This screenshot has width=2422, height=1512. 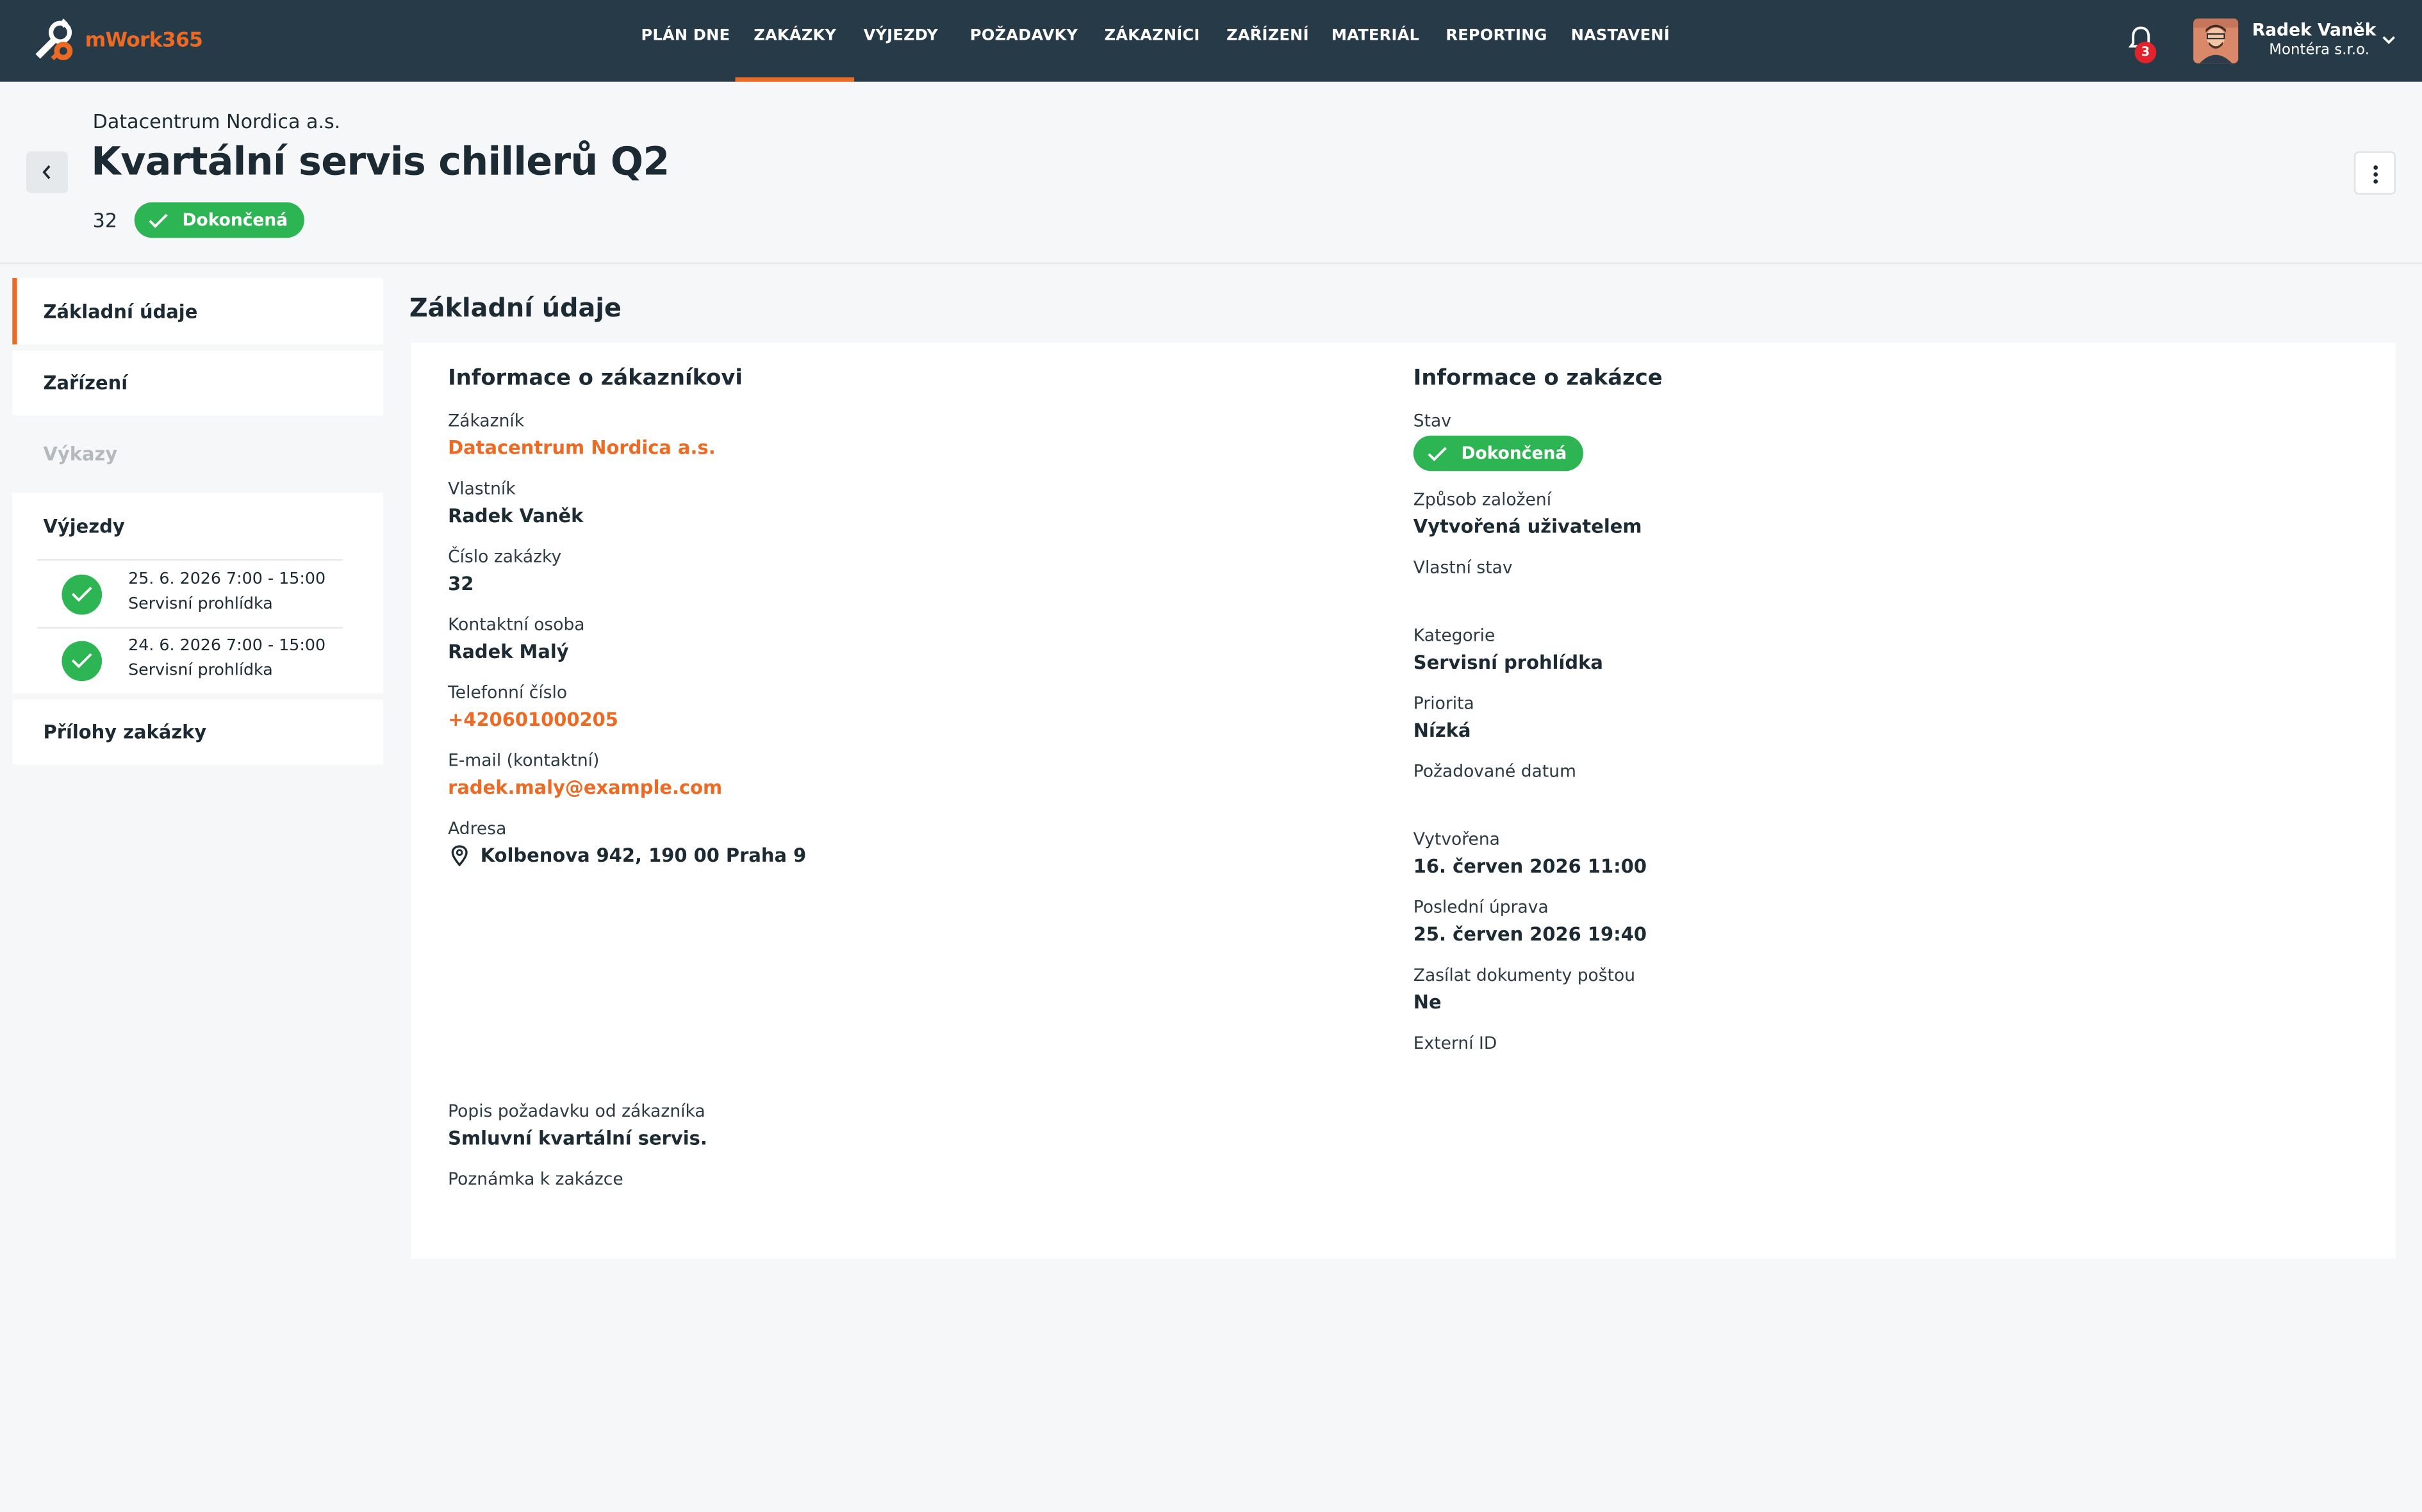 What do you see at coordinates (585, 788) in the screenshot?
I see `email-link: radek.maly@example.com` at bounding box center [585, 788].